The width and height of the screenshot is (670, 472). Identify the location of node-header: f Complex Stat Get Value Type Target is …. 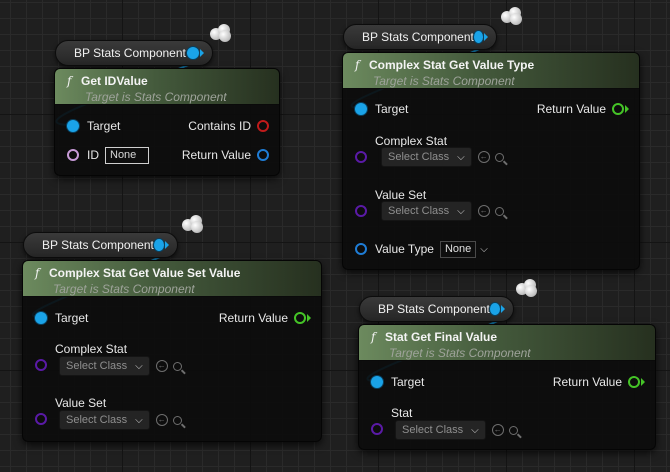
(491, 71).